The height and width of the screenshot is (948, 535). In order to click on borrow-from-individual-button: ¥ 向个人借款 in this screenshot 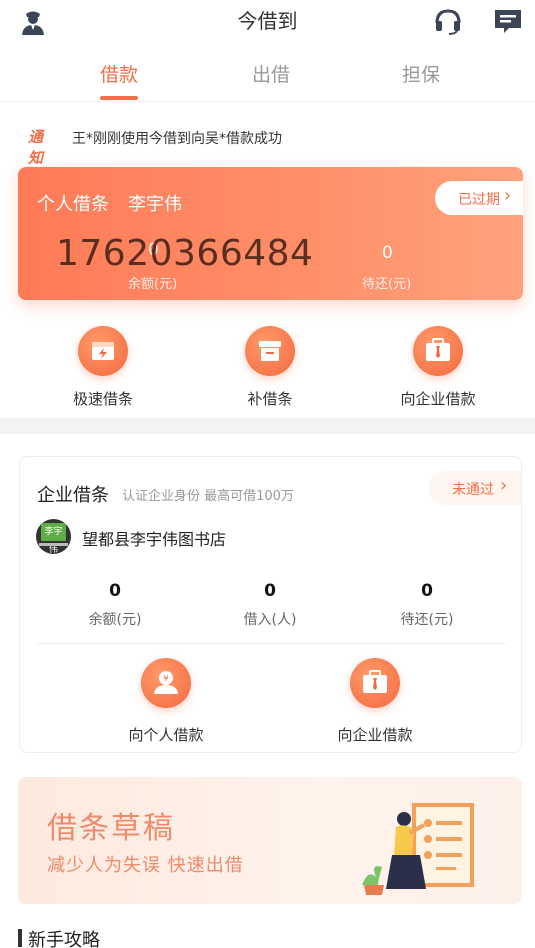, I will do `click(166, 701)`.